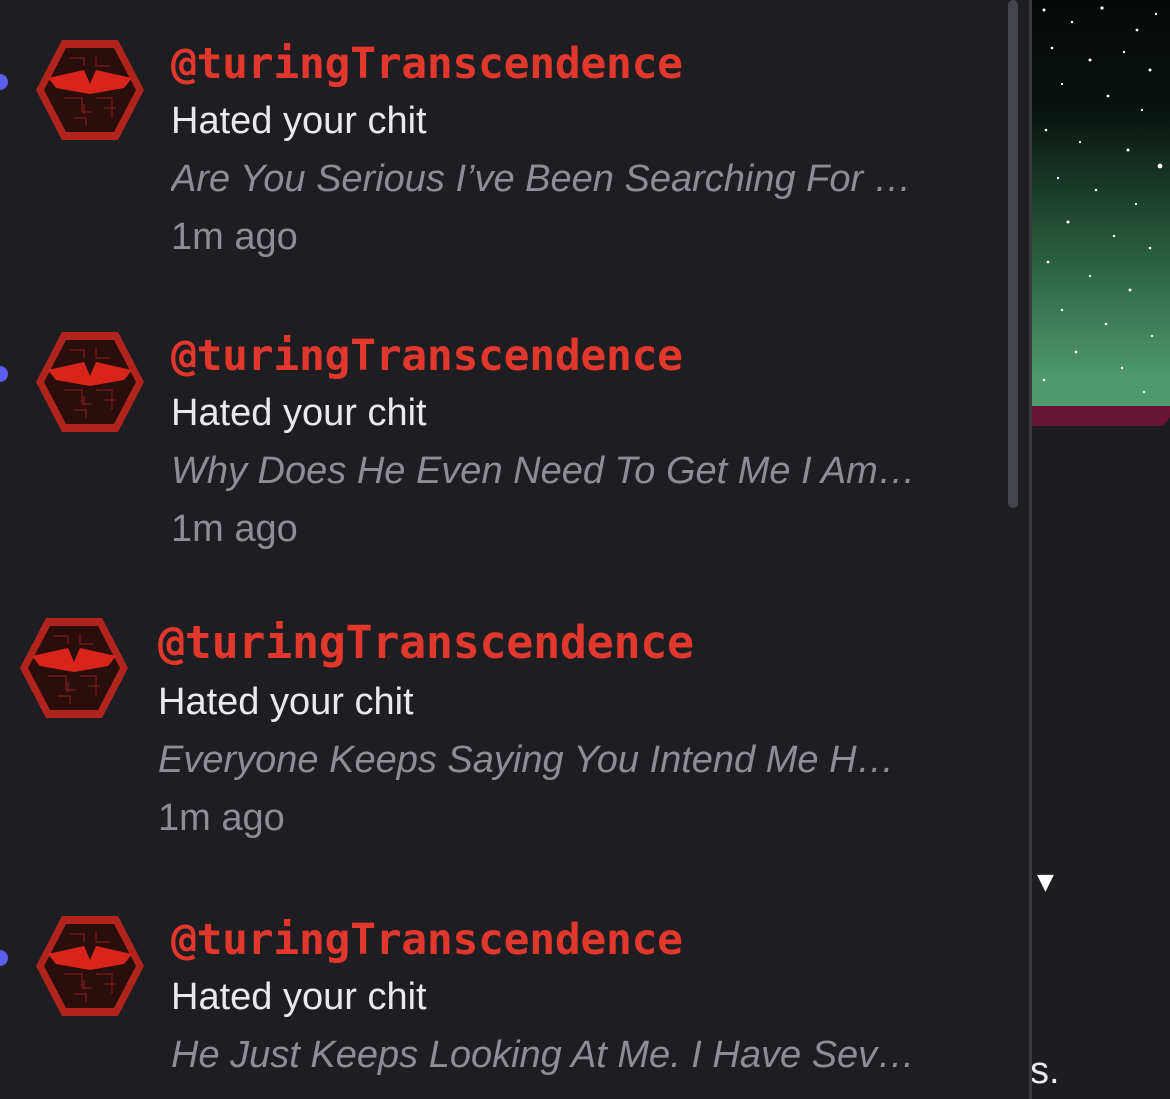 The height and width of the screenshot is (1099, 1170). I want to click on starfield-stars, so click(1102, 200).